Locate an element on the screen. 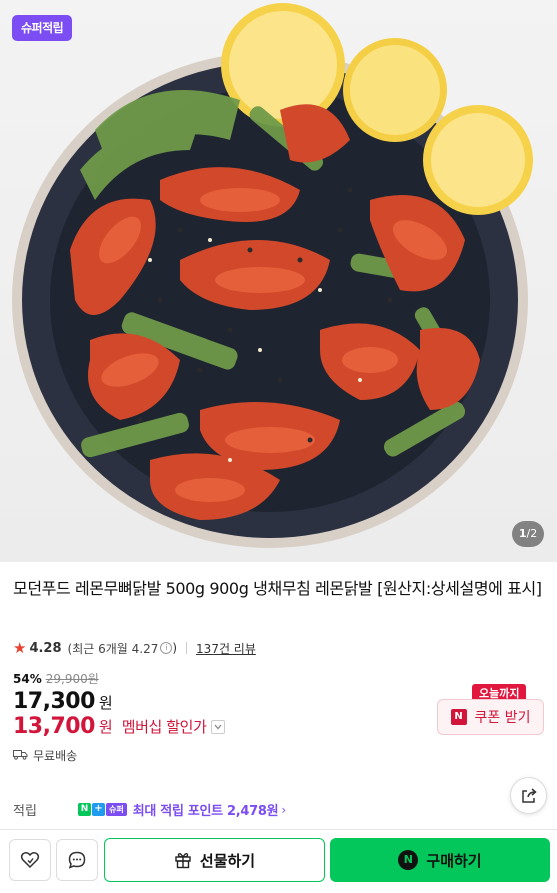 The height and width of the screenshot is (893, 557). gift-button: 선물하기 is located at coordinates (214, 860).